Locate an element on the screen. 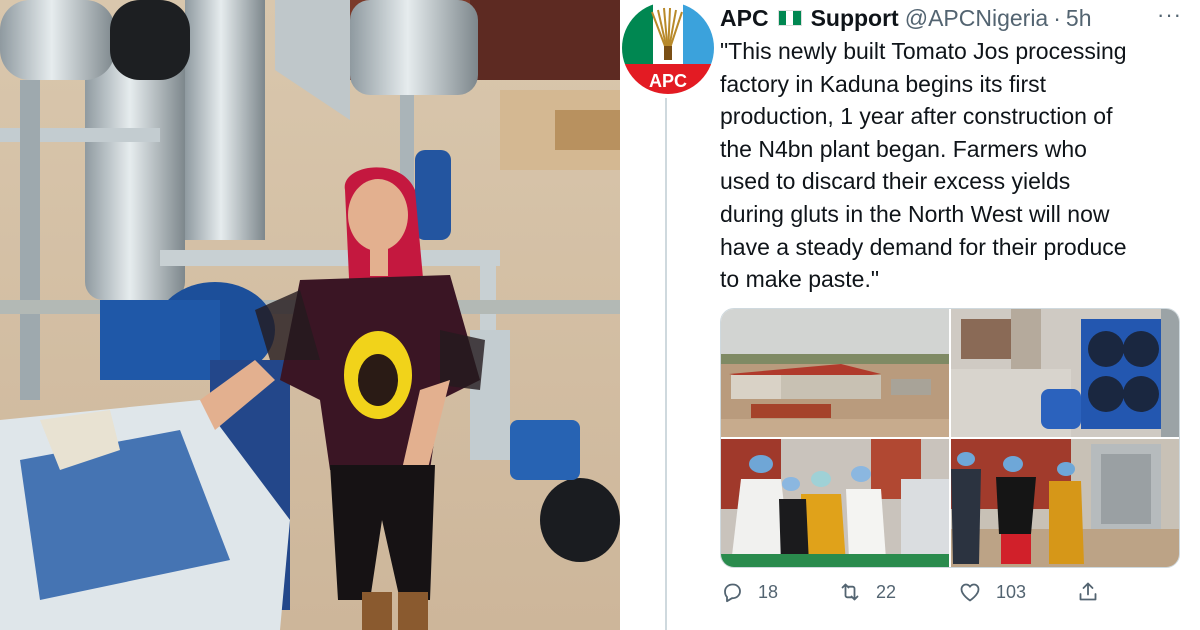 The width and height of the screenshot is (1200, 630). more-options-icon: ··· is located at coordinates (1169, 15).